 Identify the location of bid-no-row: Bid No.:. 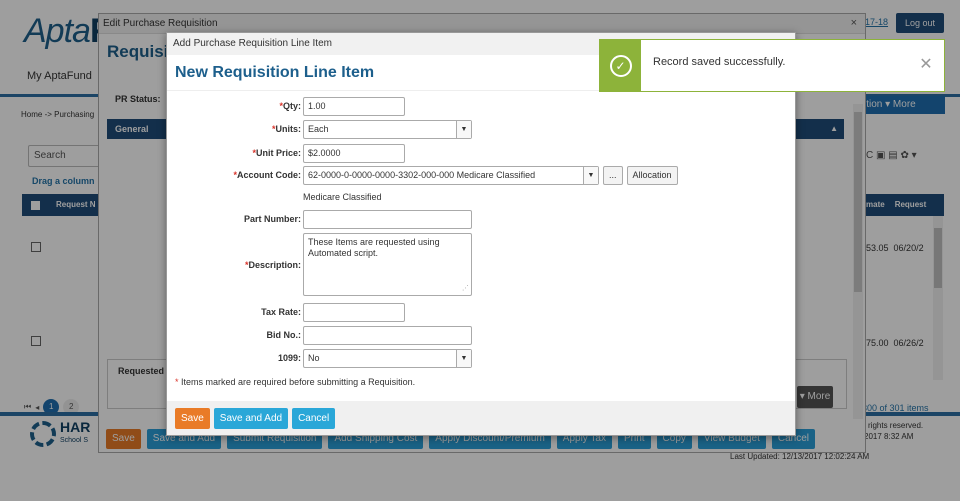
(319, 335).